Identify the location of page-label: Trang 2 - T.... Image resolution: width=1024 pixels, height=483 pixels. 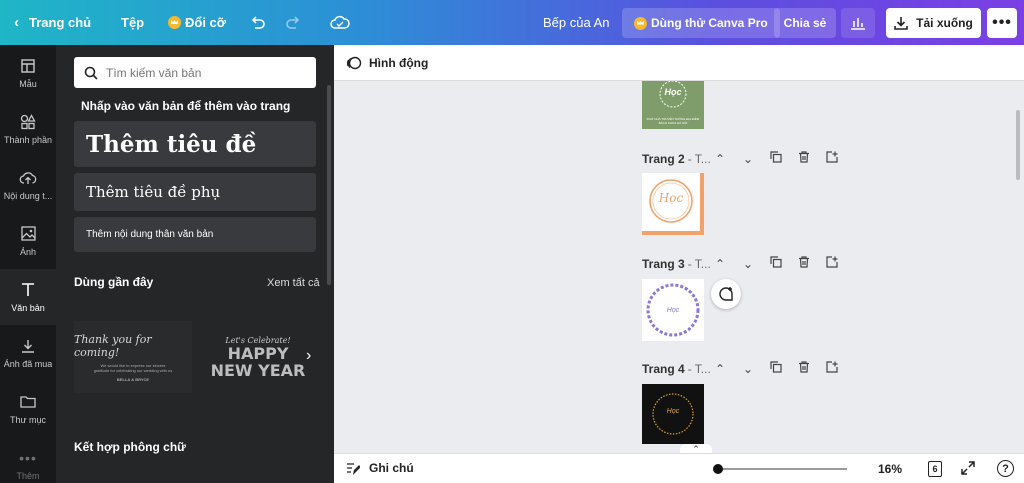
(676, 159).